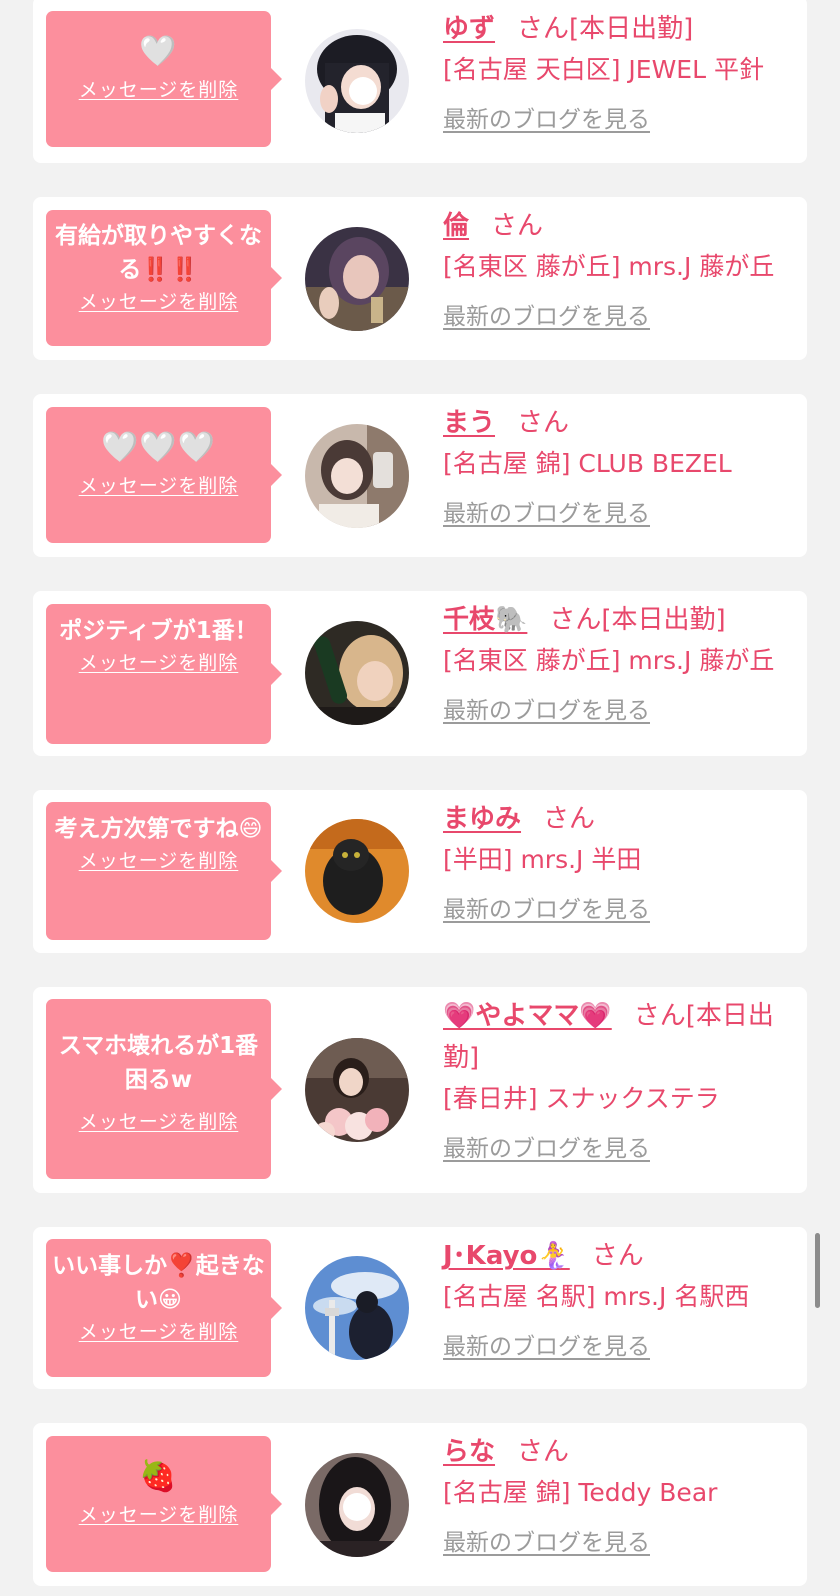  What do you see at coordinates (158, 1476) in the screenshot?
I see `message-text: 🍓` at bounding box center [158, 1476].